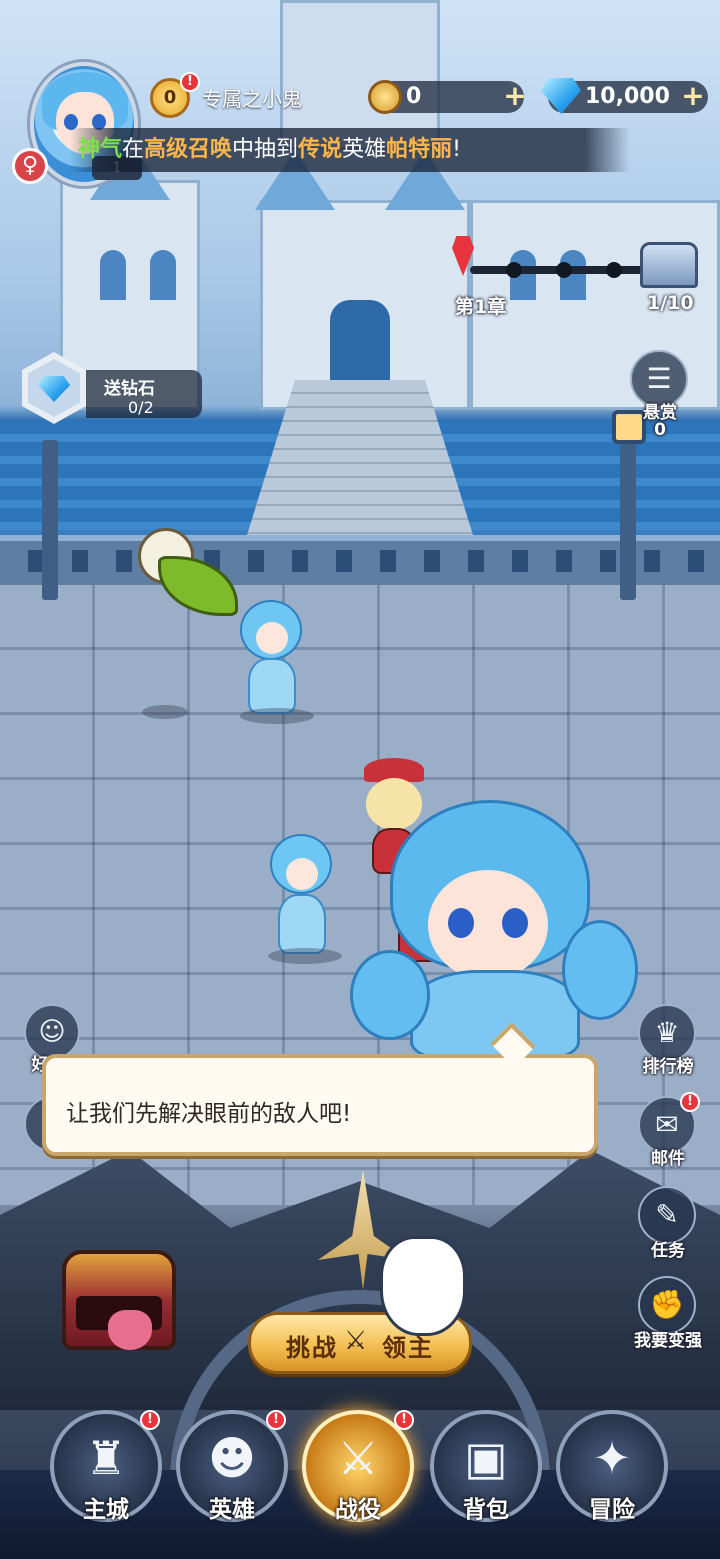  Describe the element at coordinates (667, 1032) in the screenshot. I see `trophy-icon: ♛` at that location.